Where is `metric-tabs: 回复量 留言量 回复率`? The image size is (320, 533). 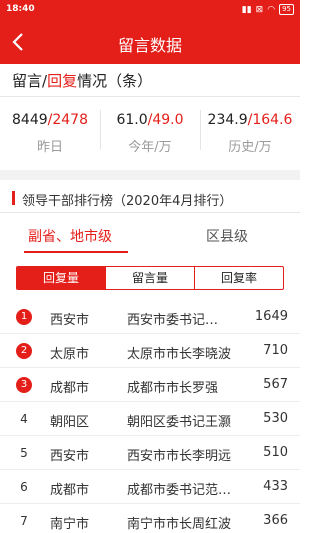
metric-tabs: 回复量 留言量 回复率 is located at coordinates (150, 278).